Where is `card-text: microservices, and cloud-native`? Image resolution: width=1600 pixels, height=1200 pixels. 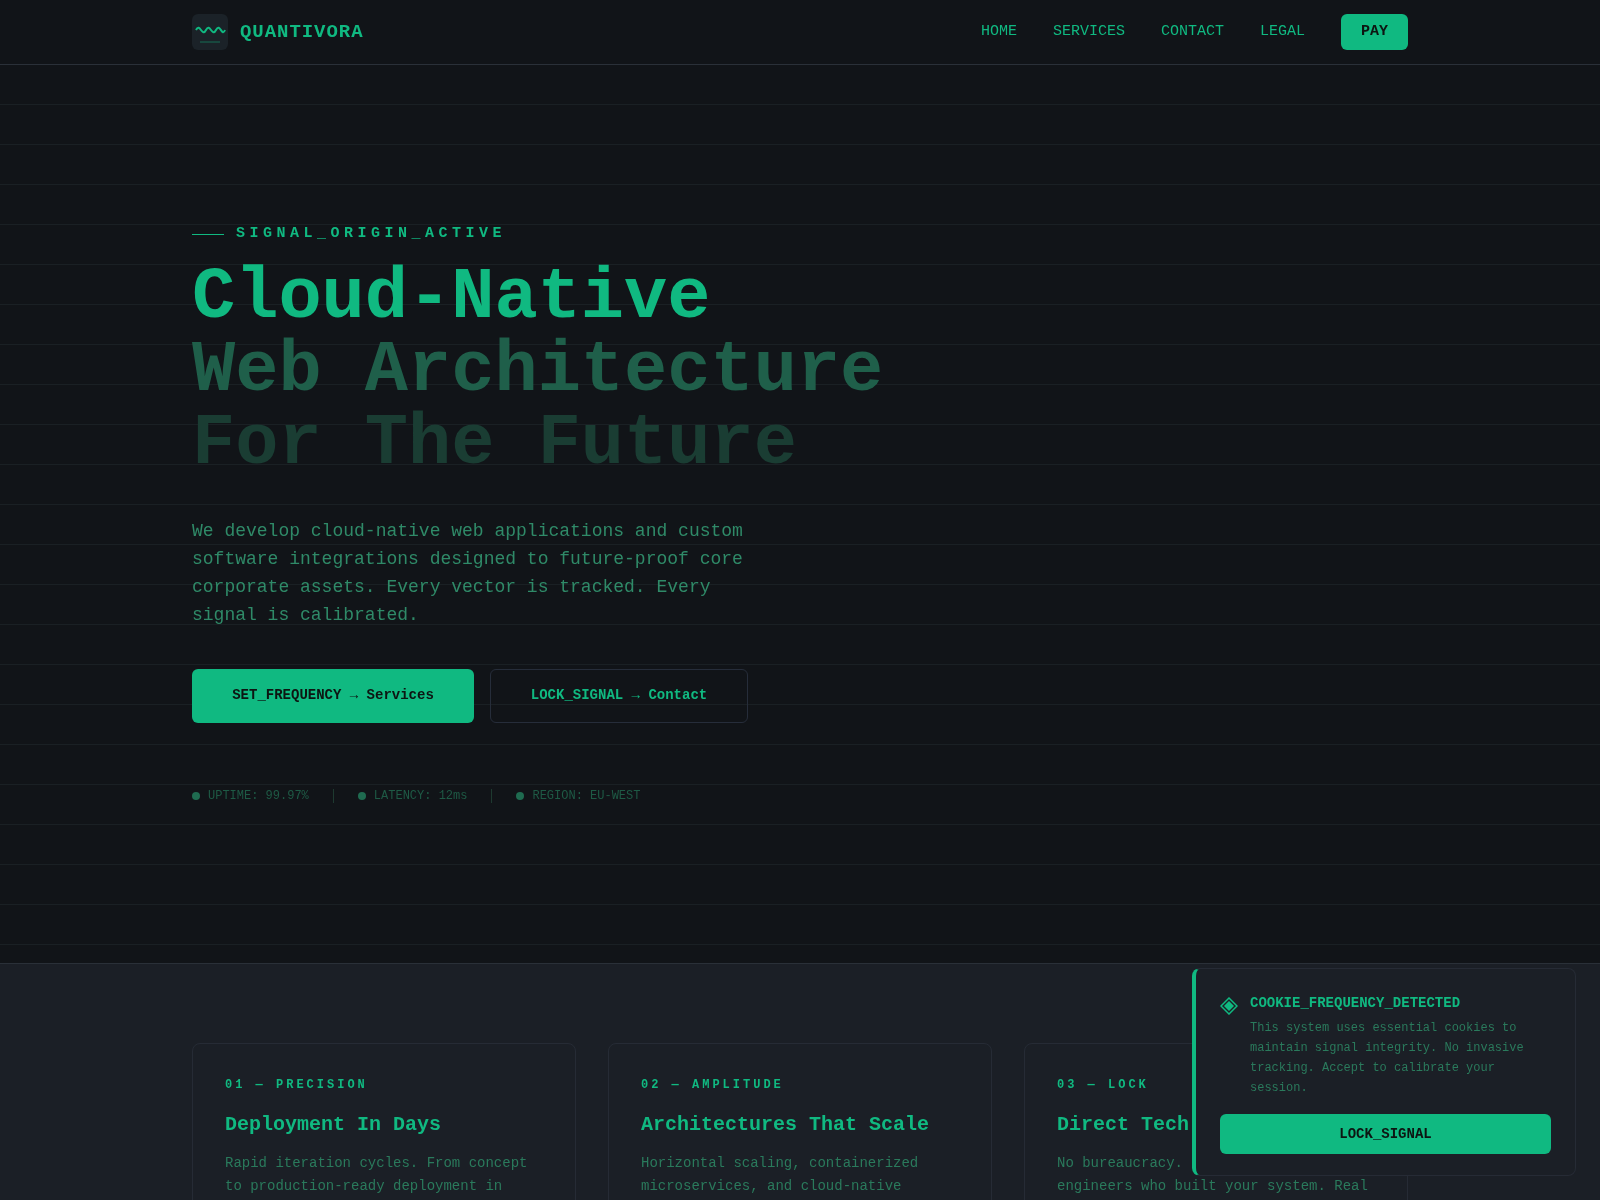 card-text: microservices, and cloud-native is located at coordinates (771, 1186).